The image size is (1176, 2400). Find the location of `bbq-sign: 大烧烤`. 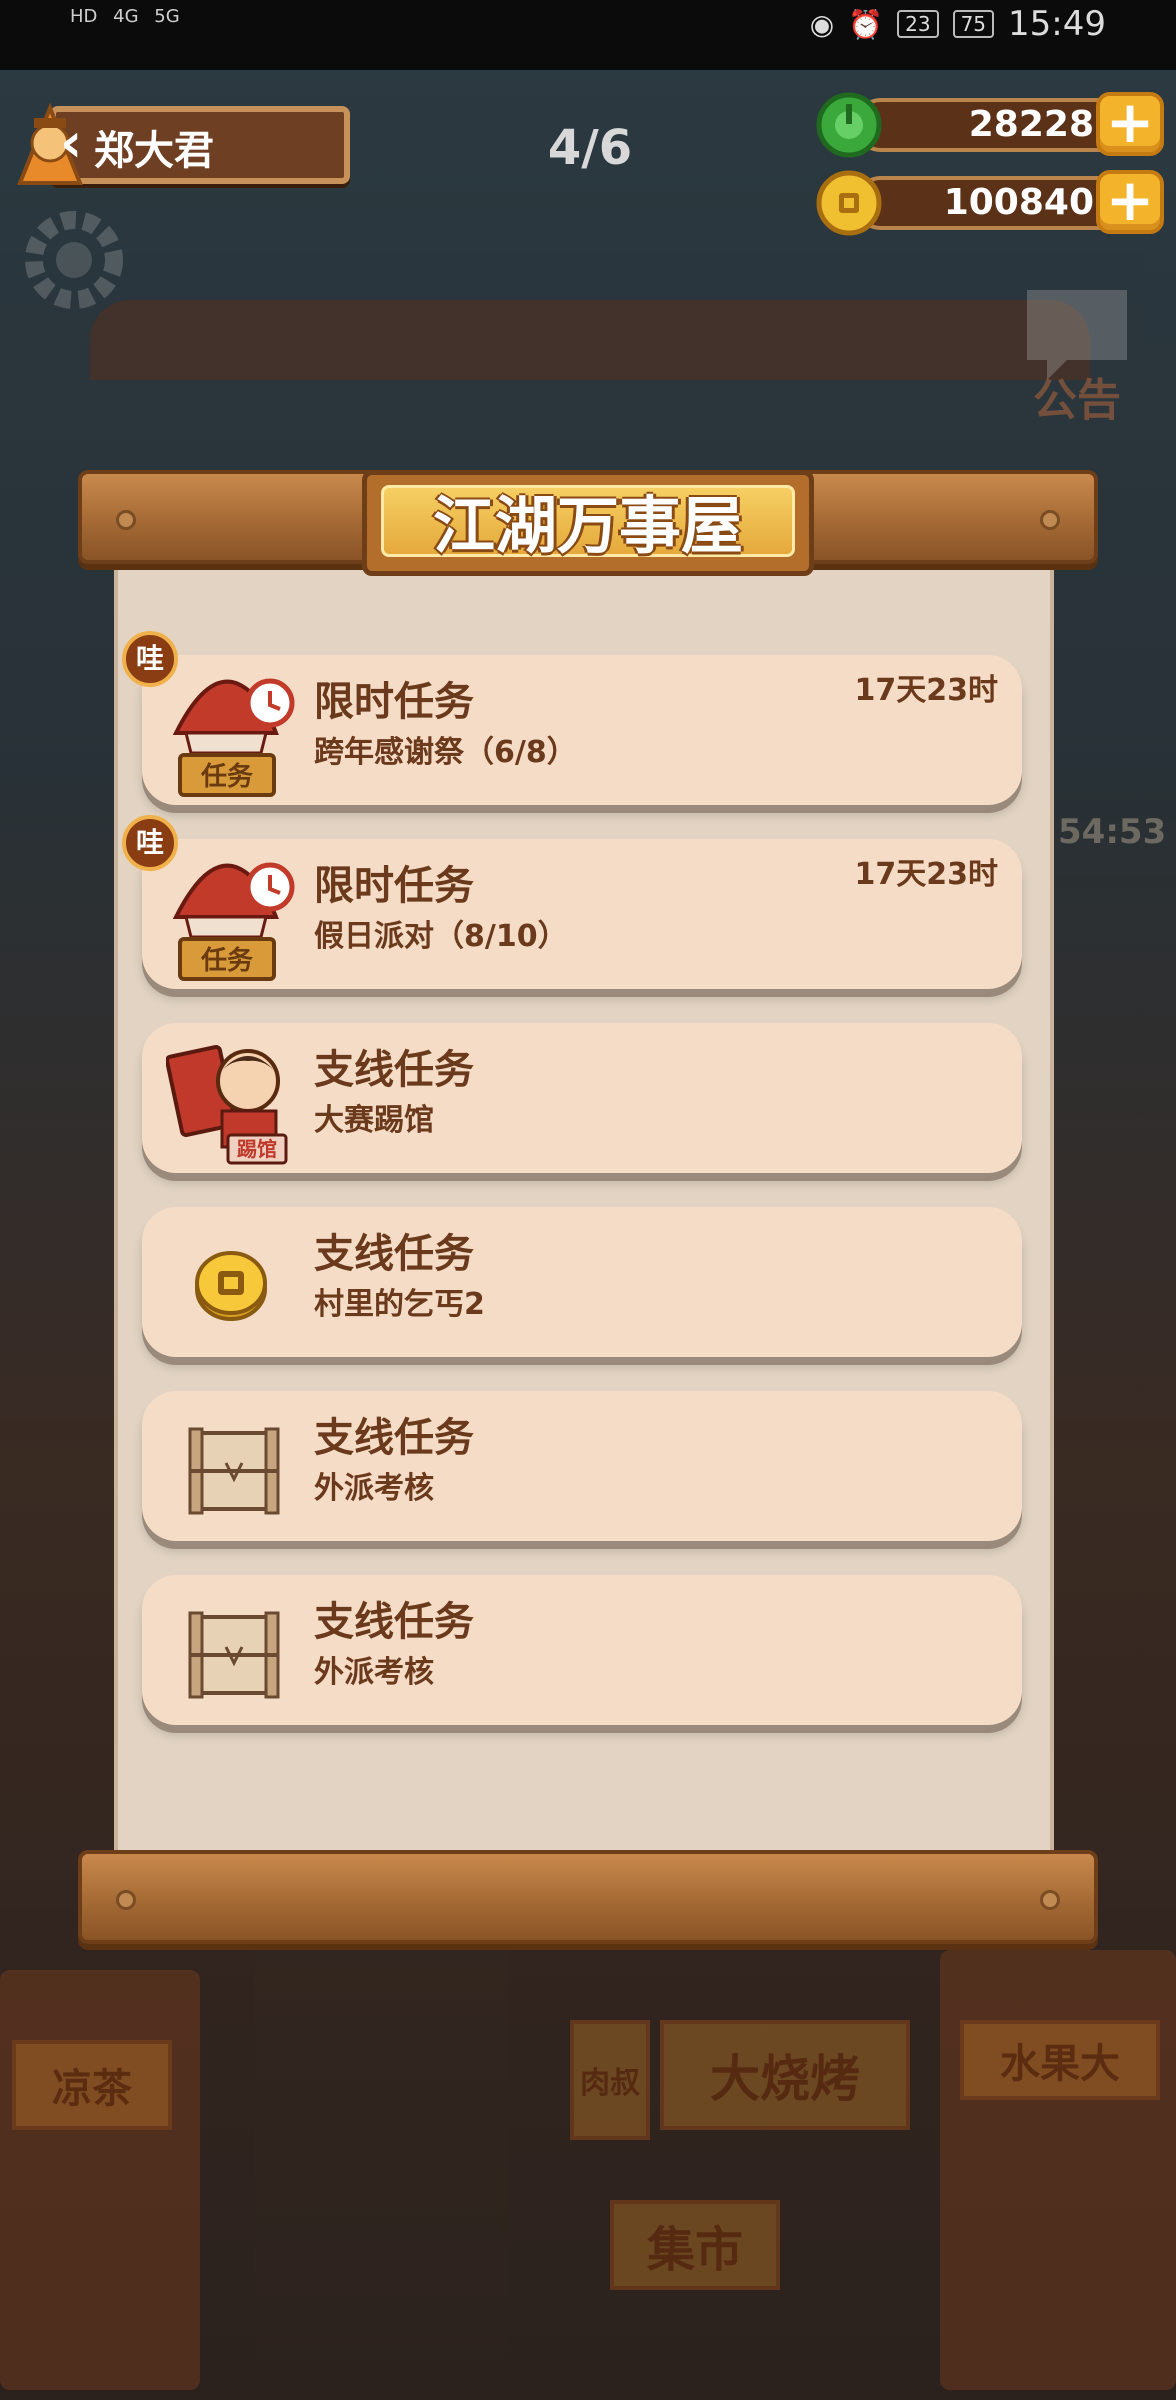

bbq-sign: 大烧烤 is located at coordinates (785, 2075).